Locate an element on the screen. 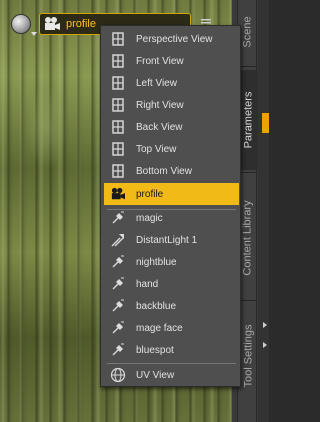 Image resolution: width=320 pixels, height=422 pixels. menu-item-label: Back View is located at coordinates (159, 127).